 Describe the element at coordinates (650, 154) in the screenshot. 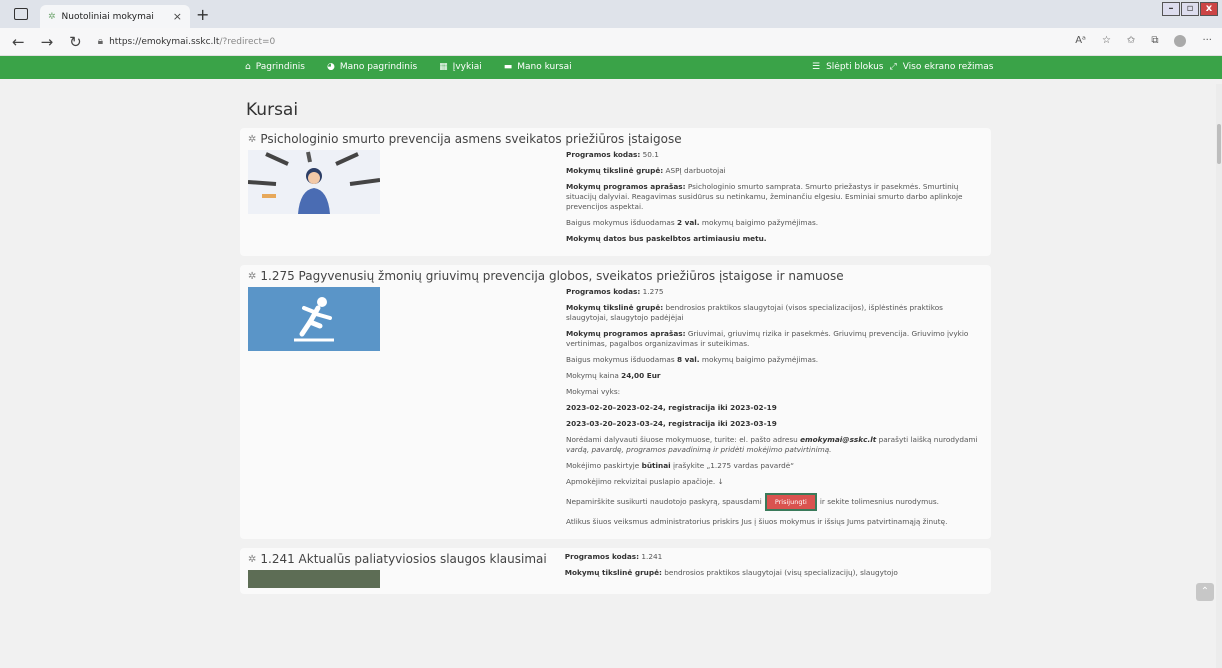

I see `program-code: 50.1` at that location.